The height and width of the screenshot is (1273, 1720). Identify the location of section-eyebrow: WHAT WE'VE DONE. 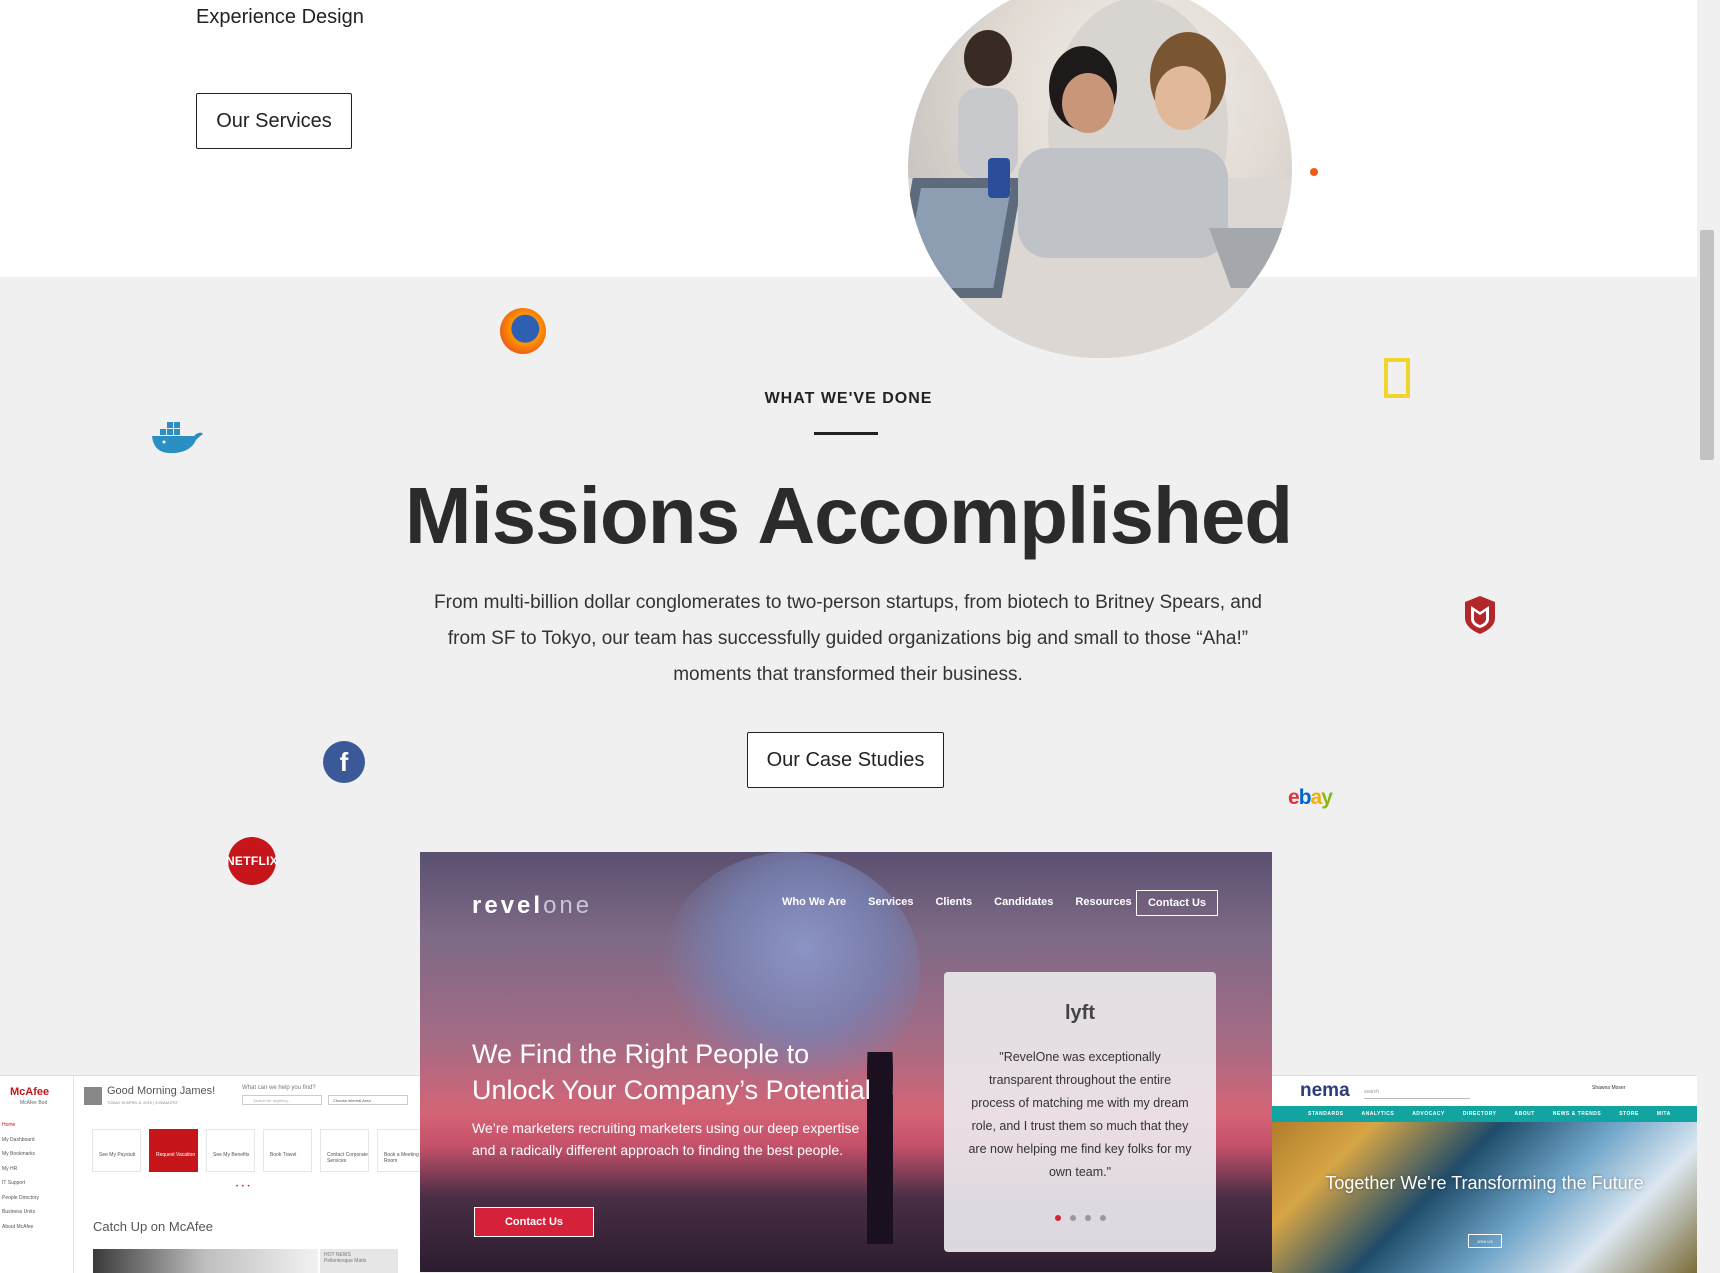
(848, 398).